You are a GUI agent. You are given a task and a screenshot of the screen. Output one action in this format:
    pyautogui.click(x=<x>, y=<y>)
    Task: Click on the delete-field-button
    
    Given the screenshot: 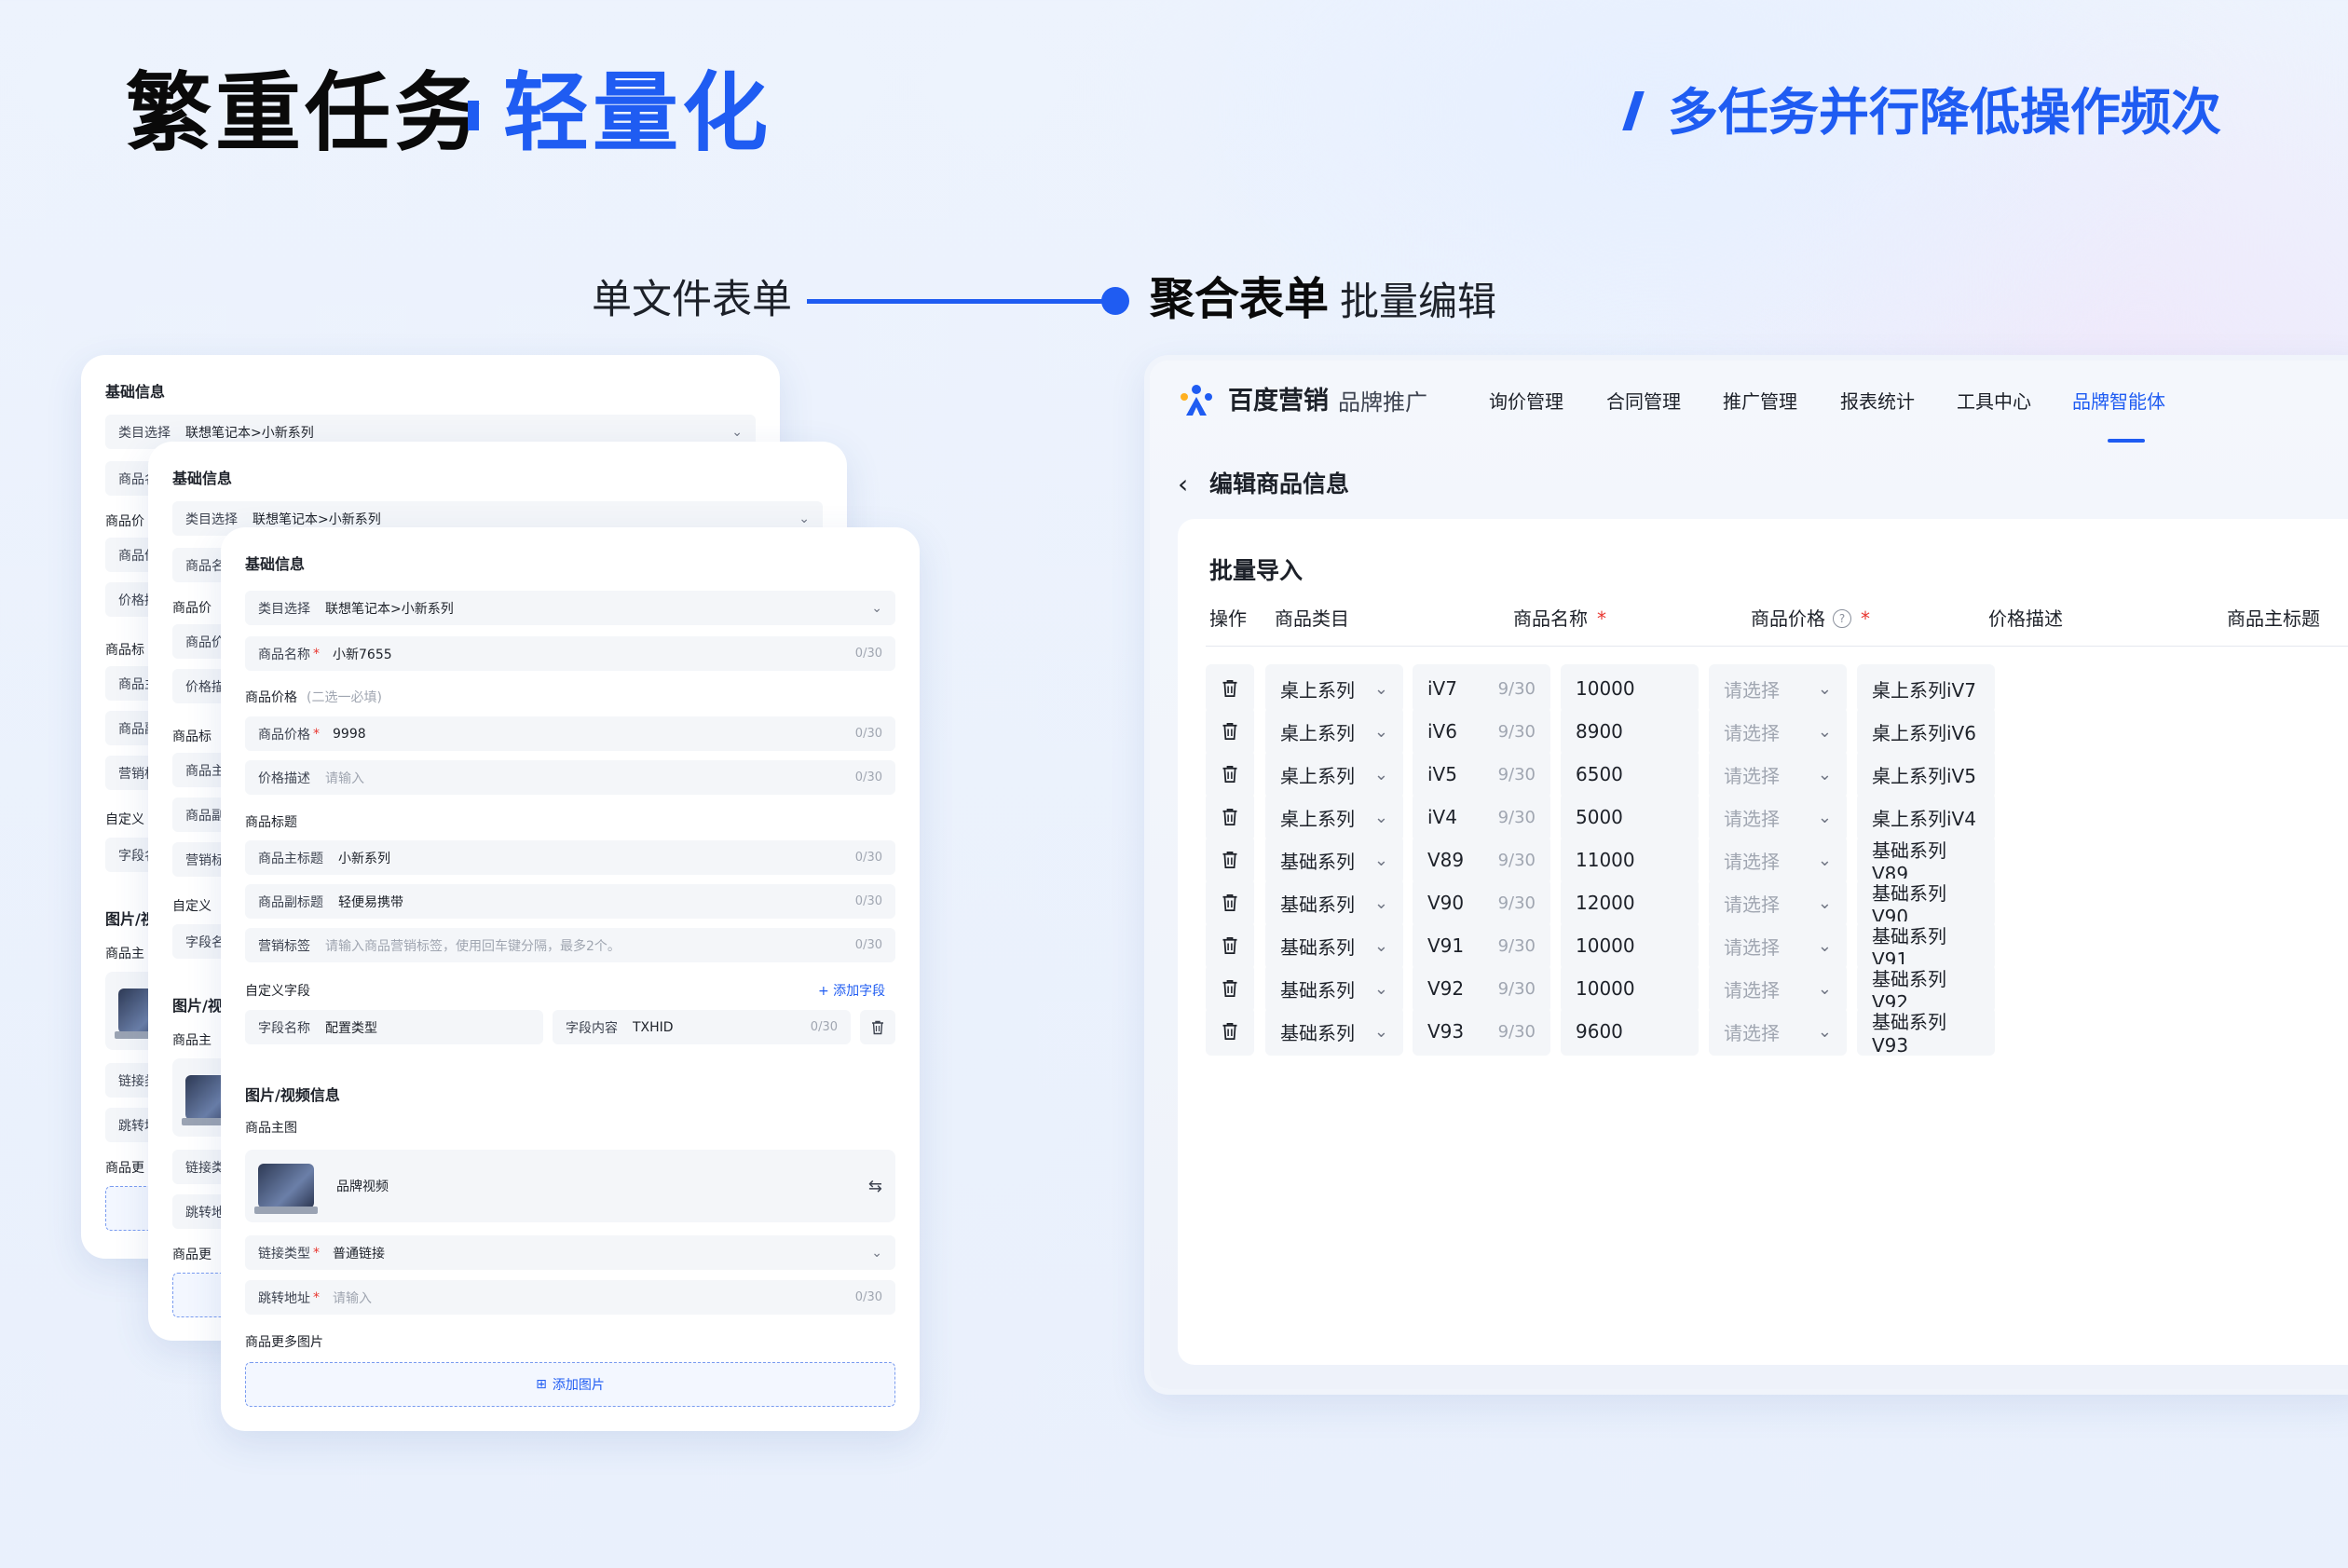 What is the action you would take?
    pyautogui.click(x=877, y=1027)
    